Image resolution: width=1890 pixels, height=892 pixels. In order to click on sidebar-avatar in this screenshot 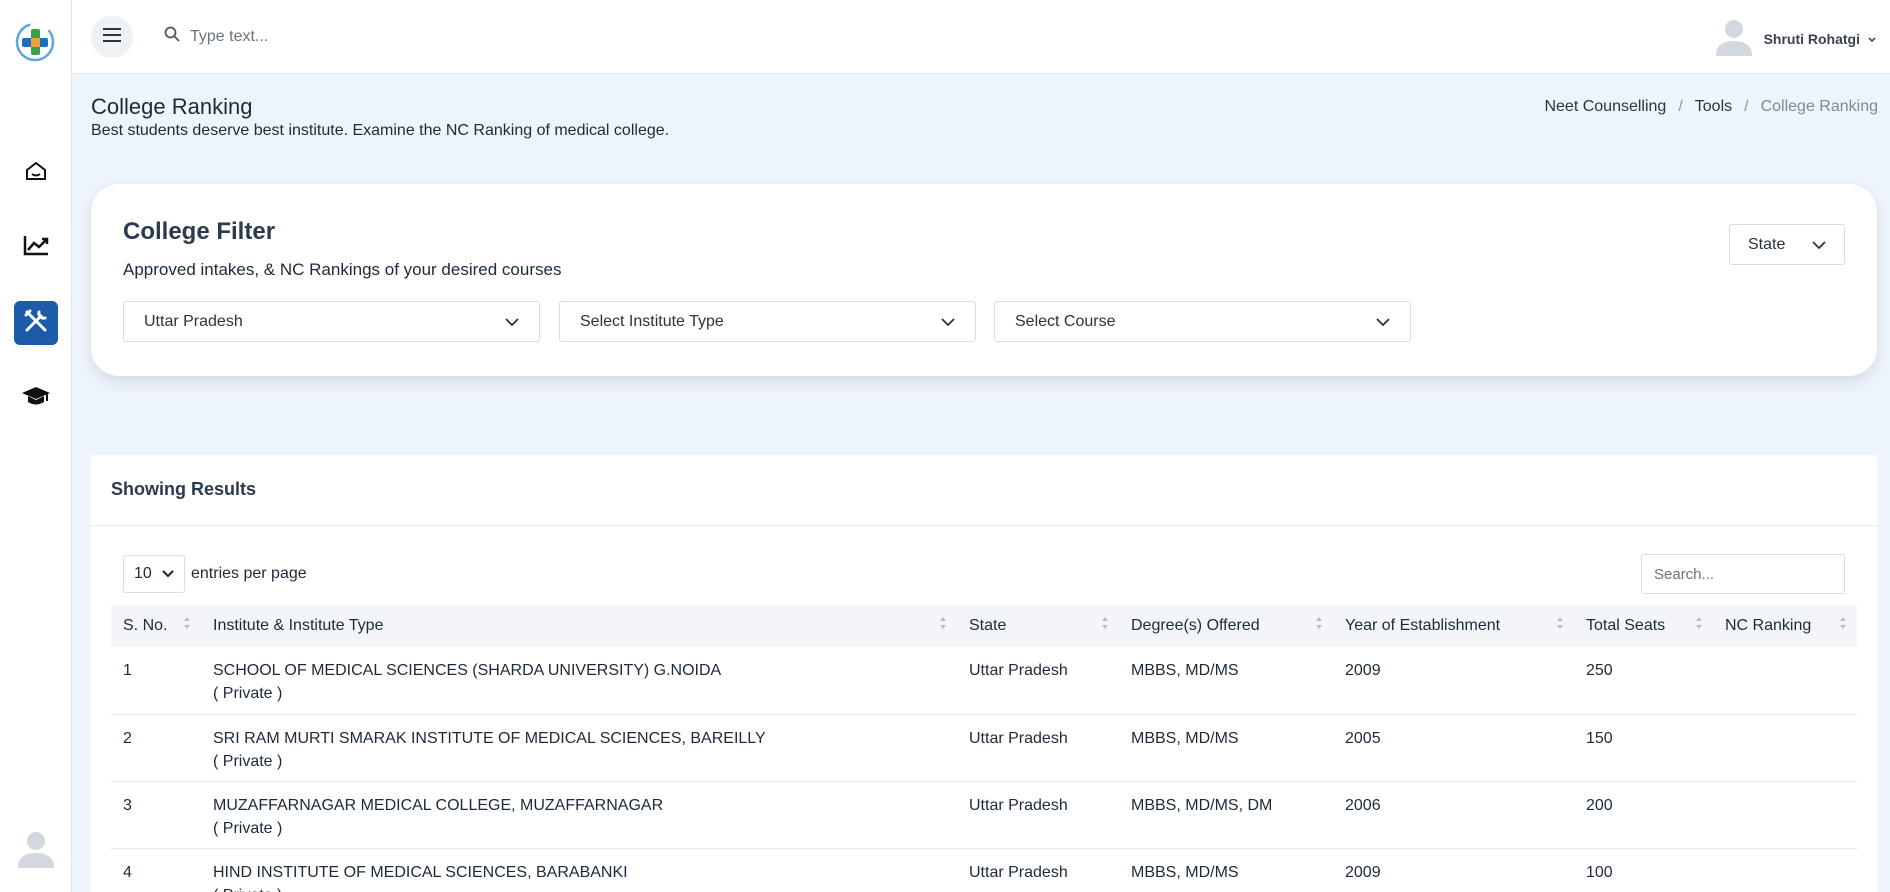, I will do `click(36, 848)`.